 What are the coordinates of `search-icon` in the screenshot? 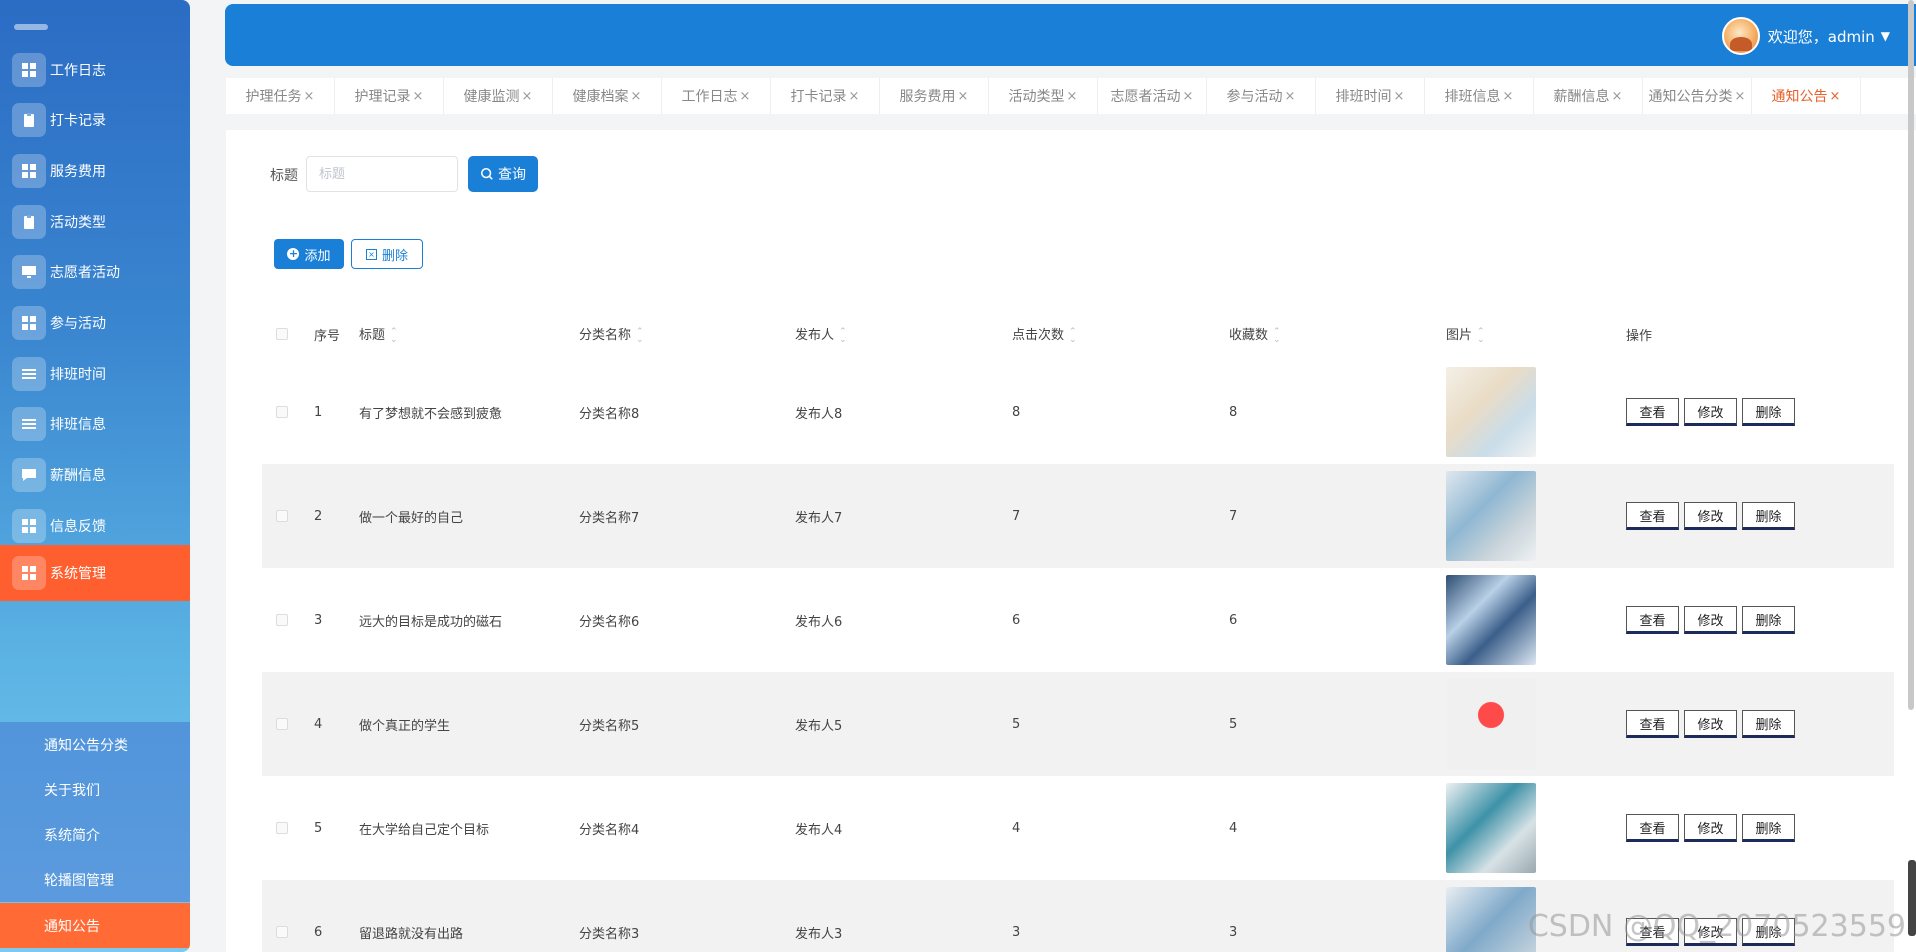 It's located at (486, 173).